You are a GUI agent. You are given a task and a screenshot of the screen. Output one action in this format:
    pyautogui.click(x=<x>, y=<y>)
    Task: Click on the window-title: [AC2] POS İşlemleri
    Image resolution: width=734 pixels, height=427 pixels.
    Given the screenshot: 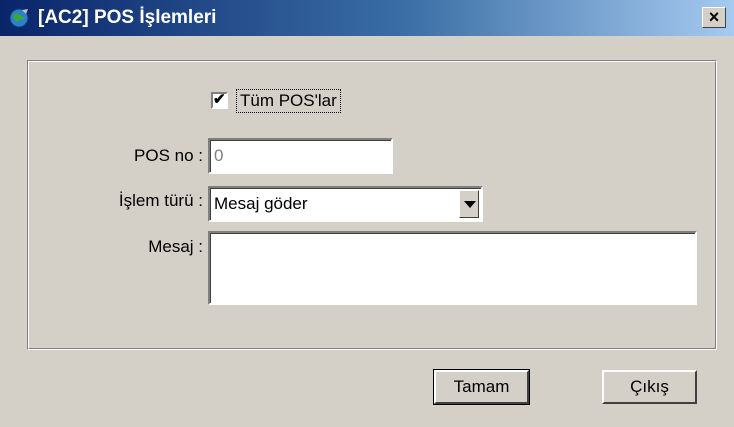 What is the action you would take?
    pyautogui.click(x=127, y=17)
    